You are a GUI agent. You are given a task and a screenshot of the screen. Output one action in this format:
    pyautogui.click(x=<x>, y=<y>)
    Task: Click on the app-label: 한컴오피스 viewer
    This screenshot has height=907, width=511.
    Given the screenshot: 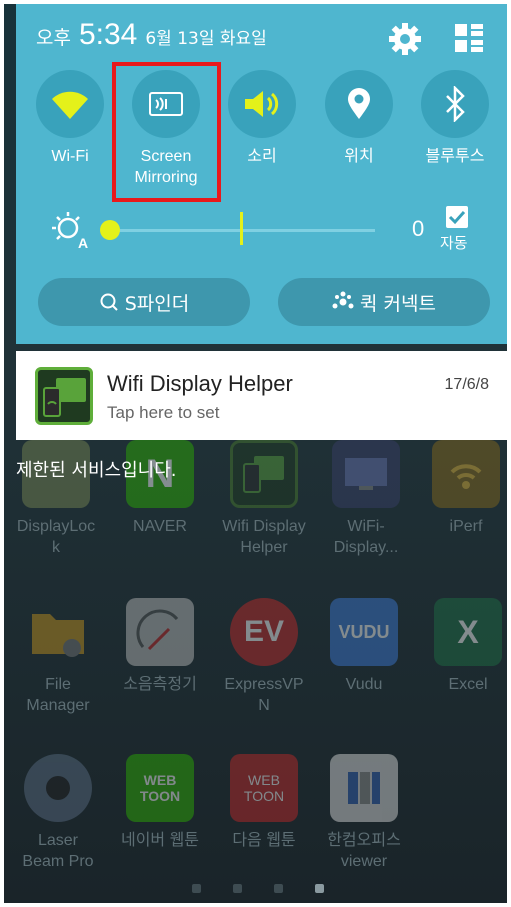 What is the action you would take?
    pyautogui.click(x=364, y=851)
    